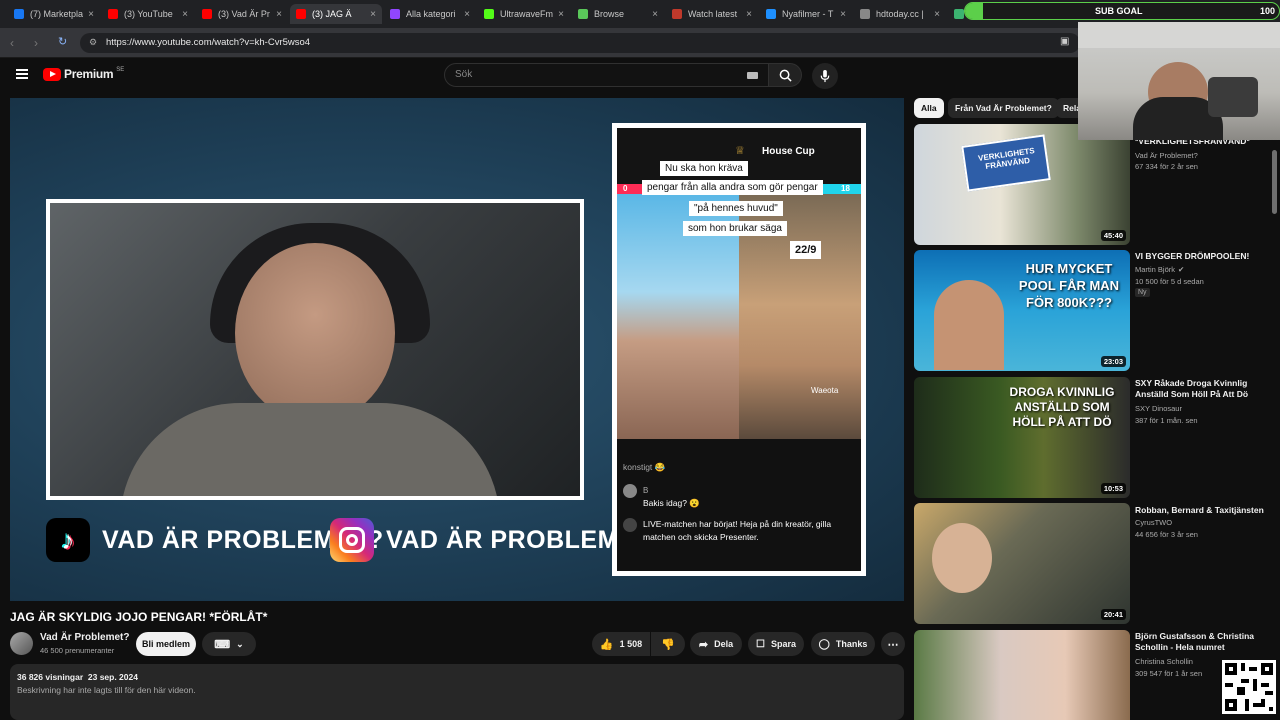 This screenshot has width=1280, height=720. Describe the element at coordinates (22, 74) in the screenshot. I see `menu-icon` at that location.